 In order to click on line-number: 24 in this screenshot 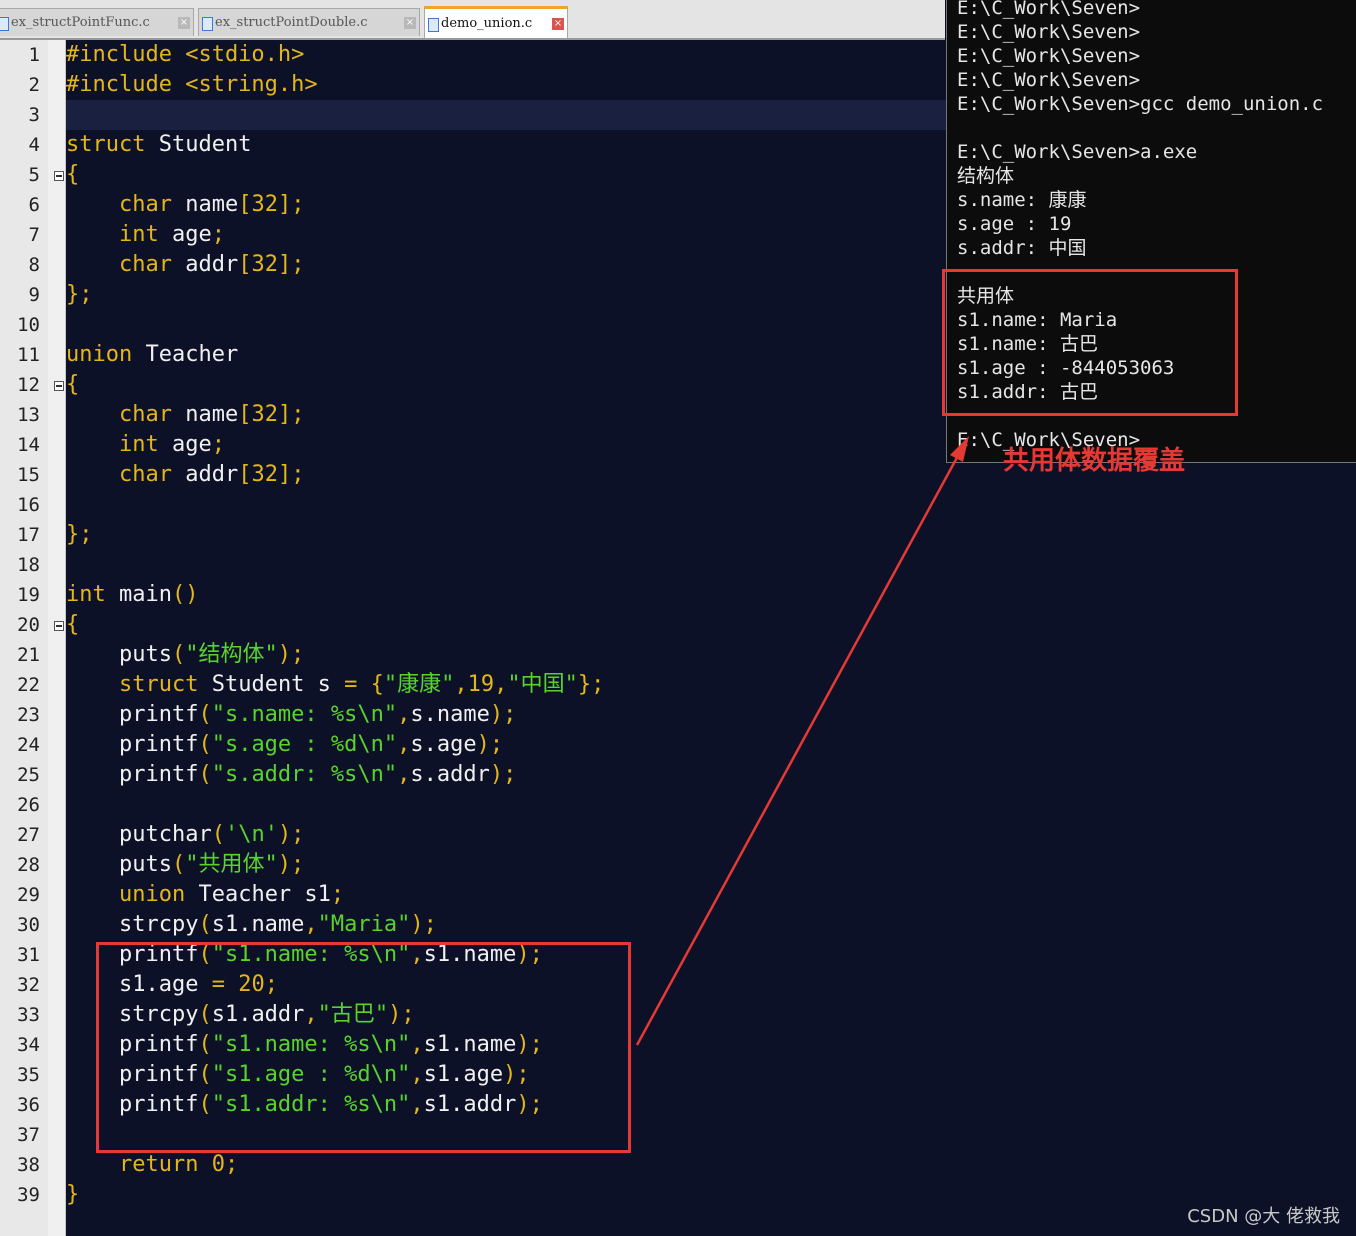, I will do `click(28, 745)`.